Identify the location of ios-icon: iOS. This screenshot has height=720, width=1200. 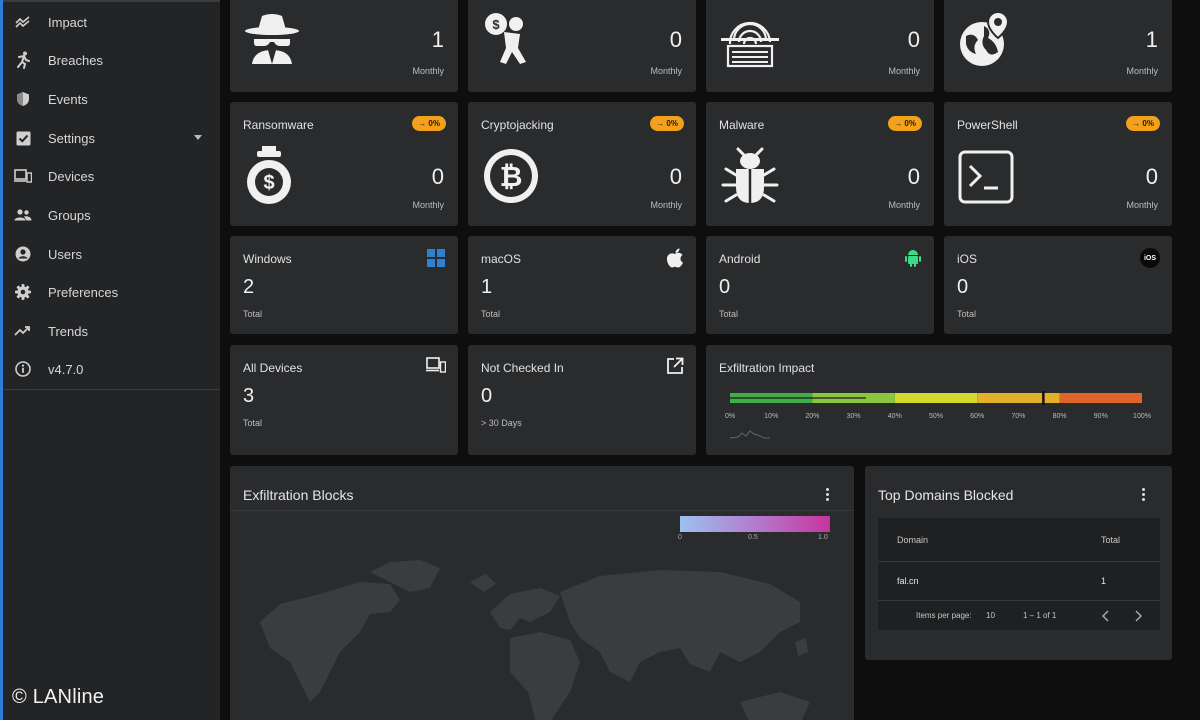
(1150, 258).